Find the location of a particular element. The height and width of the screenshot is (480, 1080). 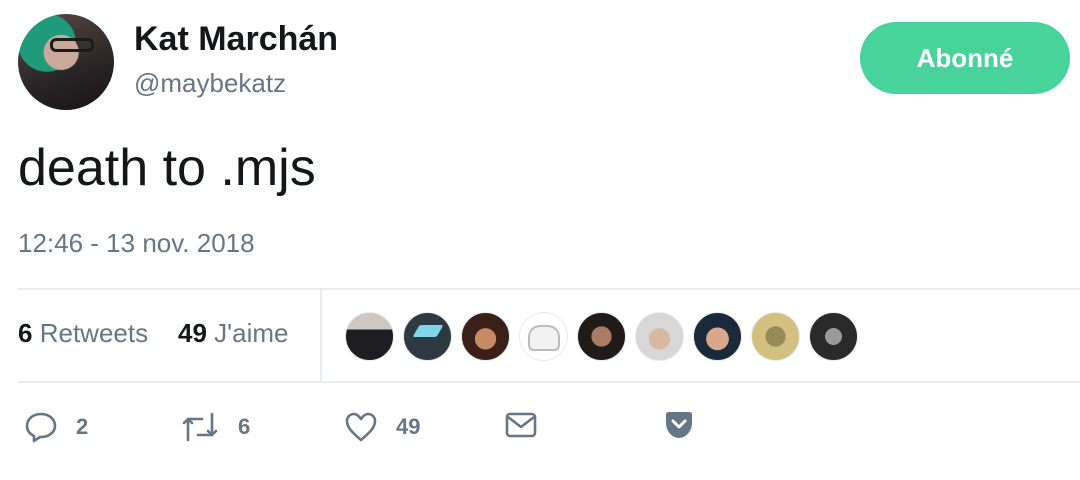

retweets-stat: 6 Retweets is located at coordinates (83, 333).